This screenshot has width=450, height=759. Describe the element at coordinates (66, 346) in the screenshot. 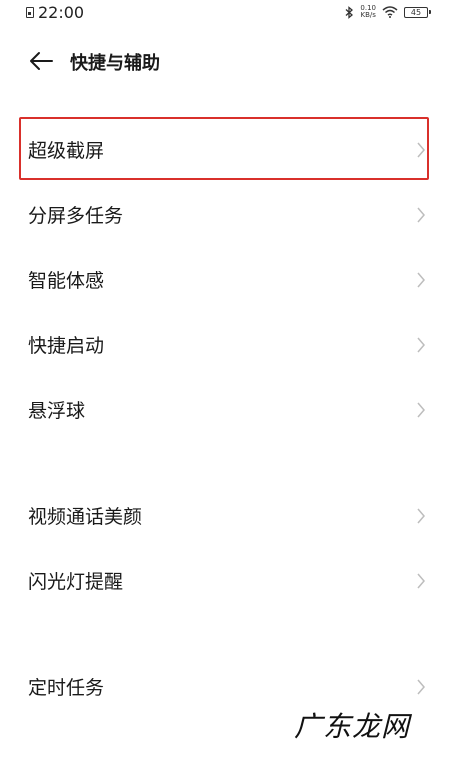

I see `settings-item-label: 快捷启动` at that location.